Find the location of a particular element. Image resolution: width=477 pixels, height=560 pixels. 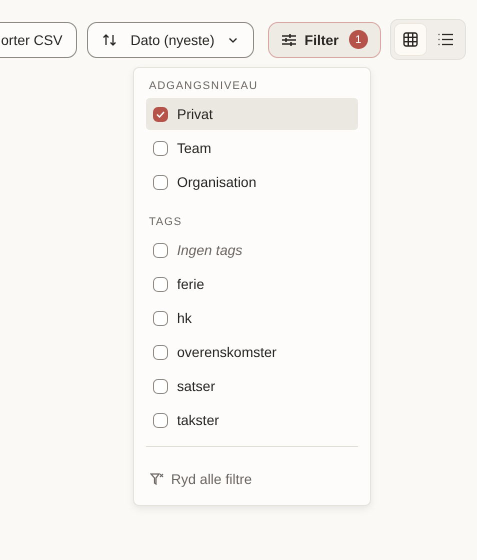

filter-option: takster is located at coordinates (252, 417).